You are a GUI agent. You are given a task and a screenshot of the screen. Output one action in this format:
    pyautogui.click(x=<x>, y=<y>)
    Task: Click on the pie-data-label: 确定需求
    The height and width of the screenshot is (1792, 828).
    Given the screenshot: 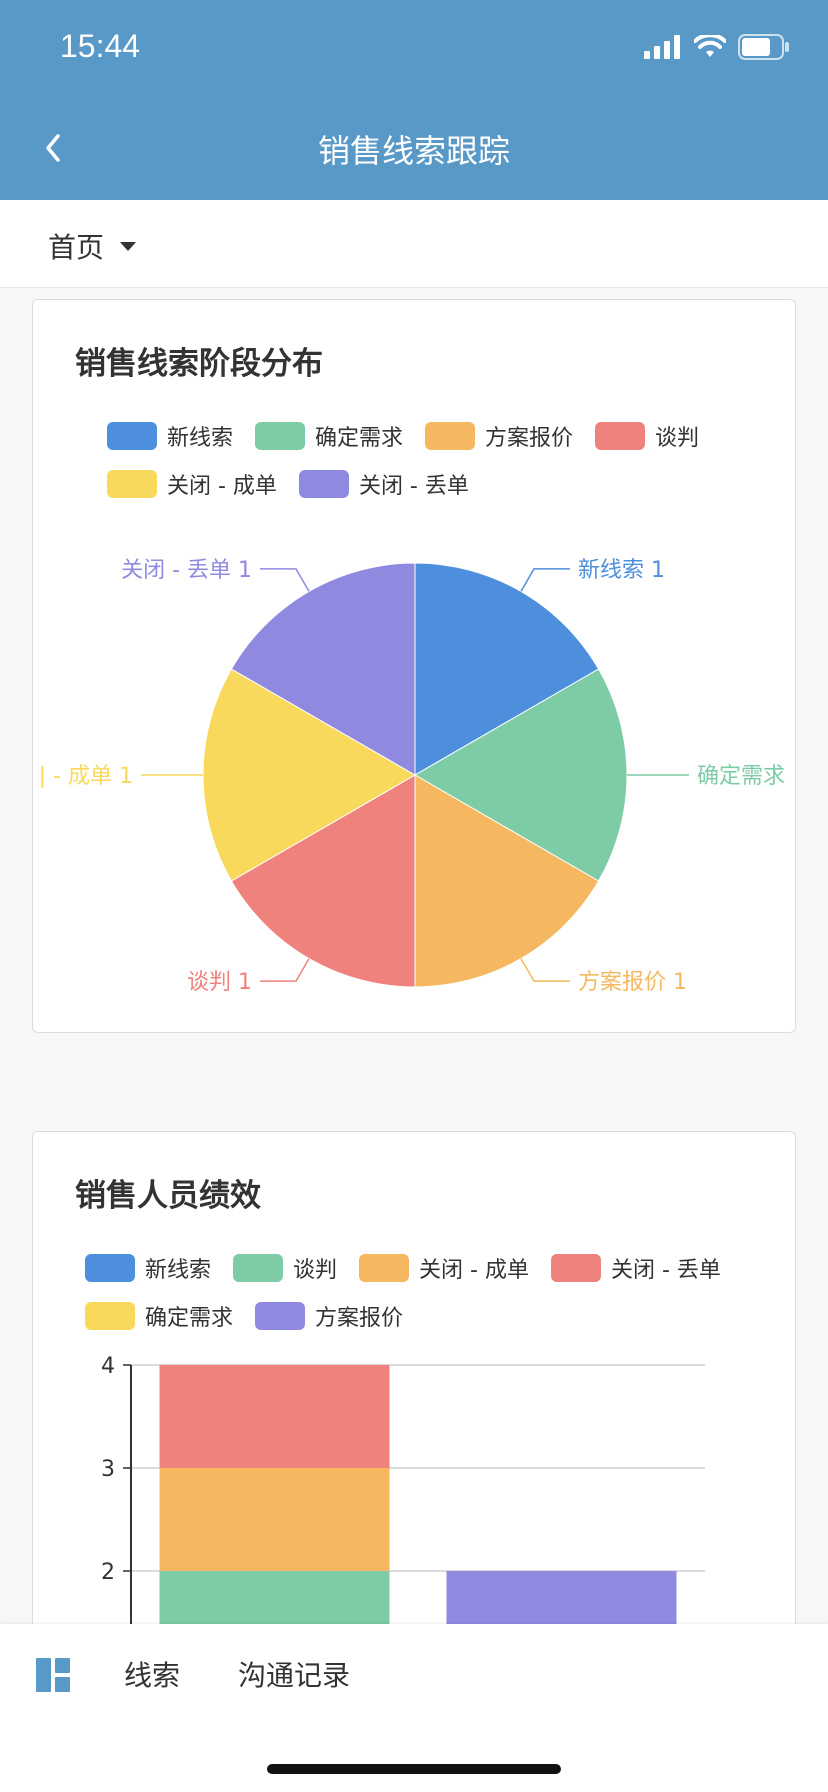 What is the action you would take?
    pyautogui.click(x=741, y=776)
    